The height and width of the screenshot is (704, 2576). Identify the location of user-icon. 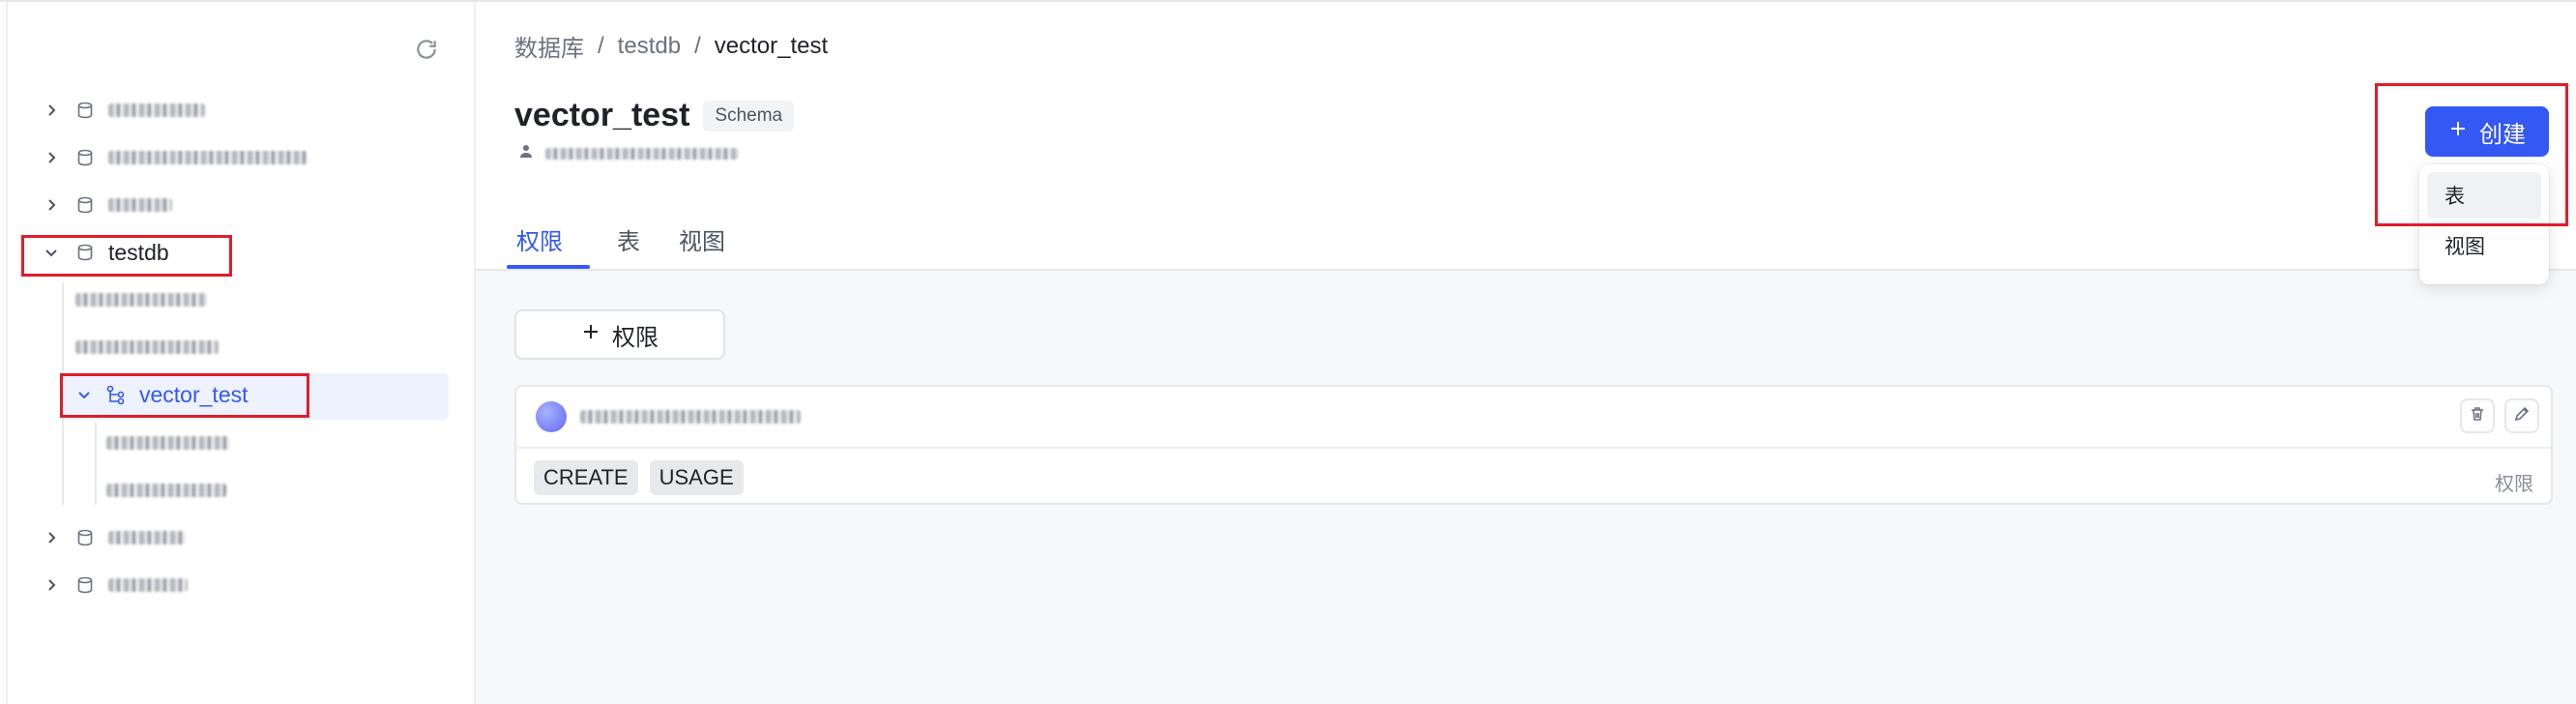
(526, 153).